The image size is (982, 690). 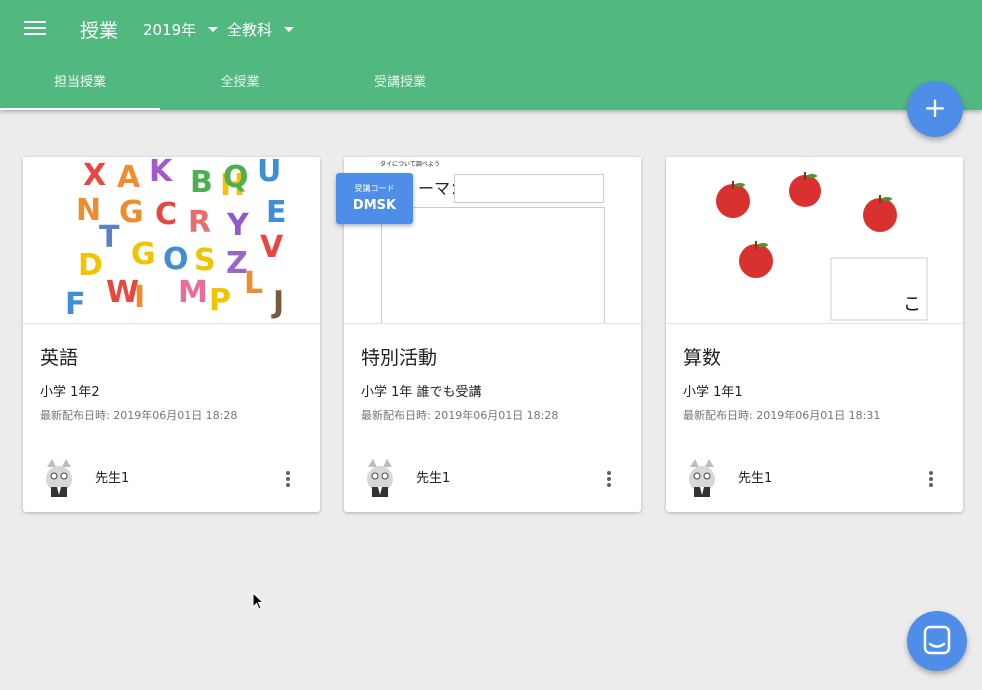 I want to click on mouse-cursor-icon, so click(x=258, y=601).